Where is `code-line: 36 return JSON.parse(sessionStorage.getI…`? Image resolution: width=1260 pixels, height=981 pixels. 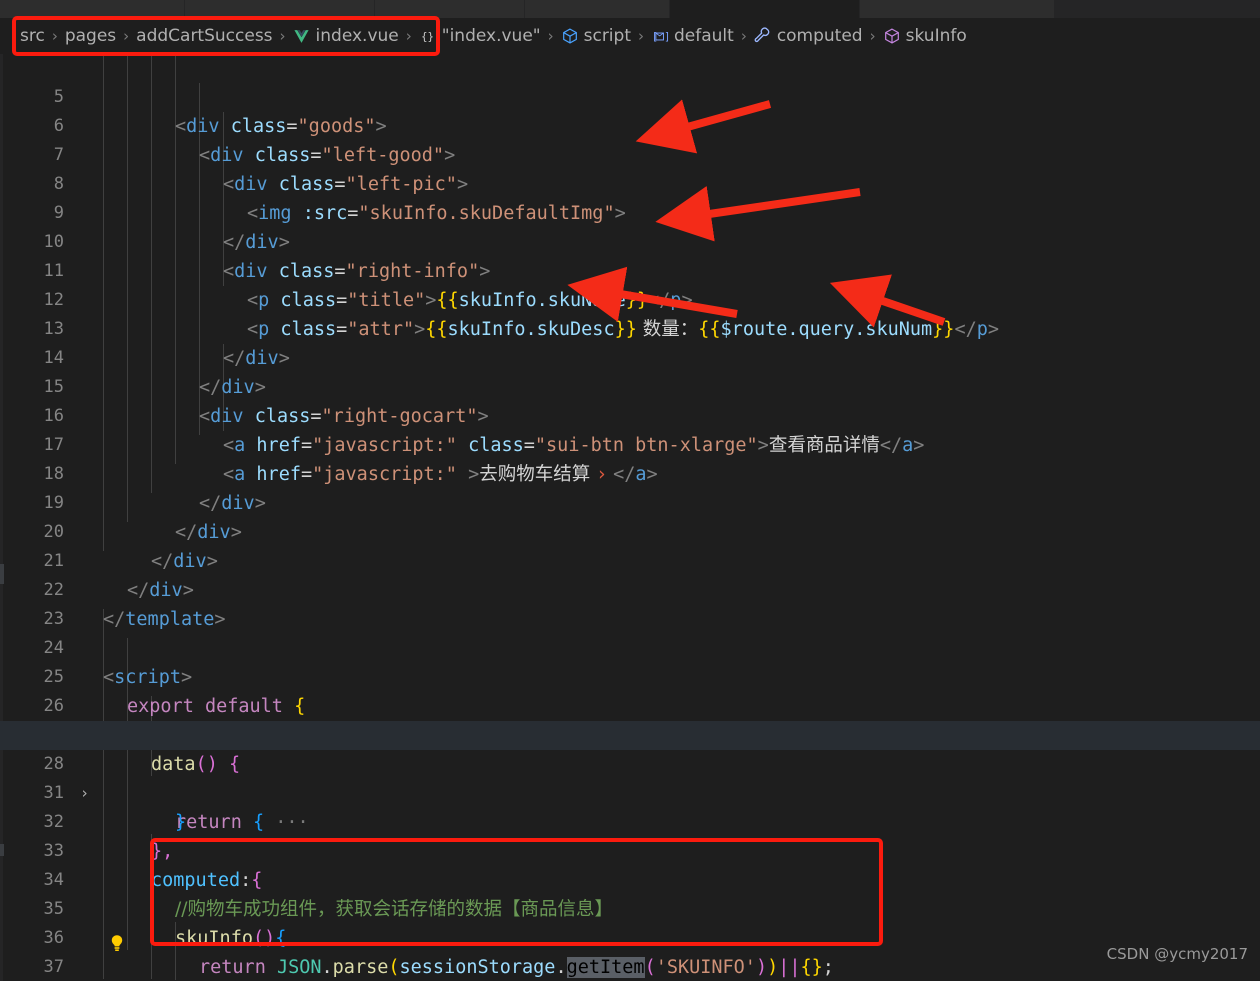
code-line: 36 return JSON.parse(sessionStorage.getI… is located at coordinates (630, 936).